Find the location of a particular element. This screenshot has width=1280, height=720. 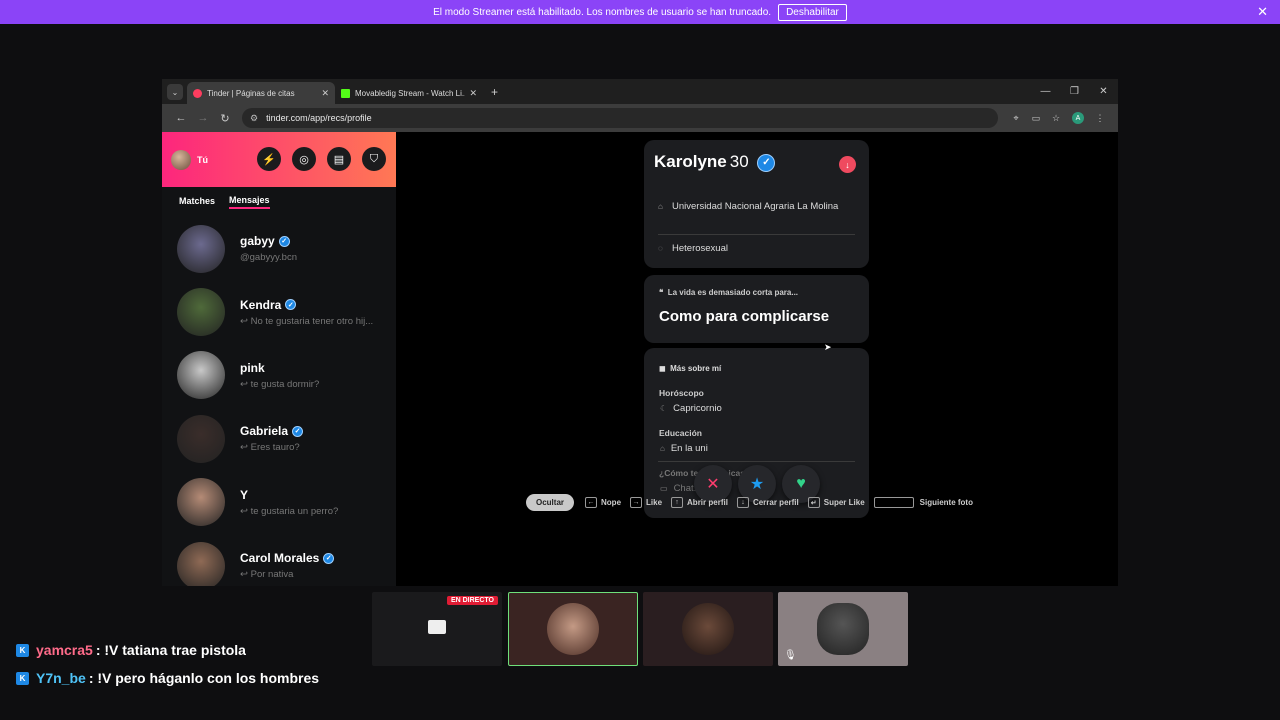

address-bar: ⚙ tinder.com/app/recs/profile is located at coordinates (620, 118).